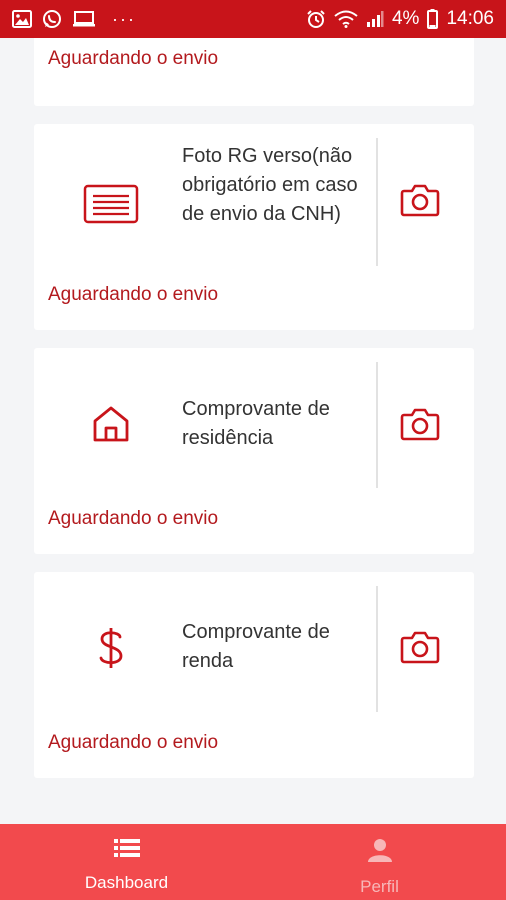  What do you see at coordinates (346, 19) in the screenshot?
I see `wifi-icon` at bounding box center [346, 19].